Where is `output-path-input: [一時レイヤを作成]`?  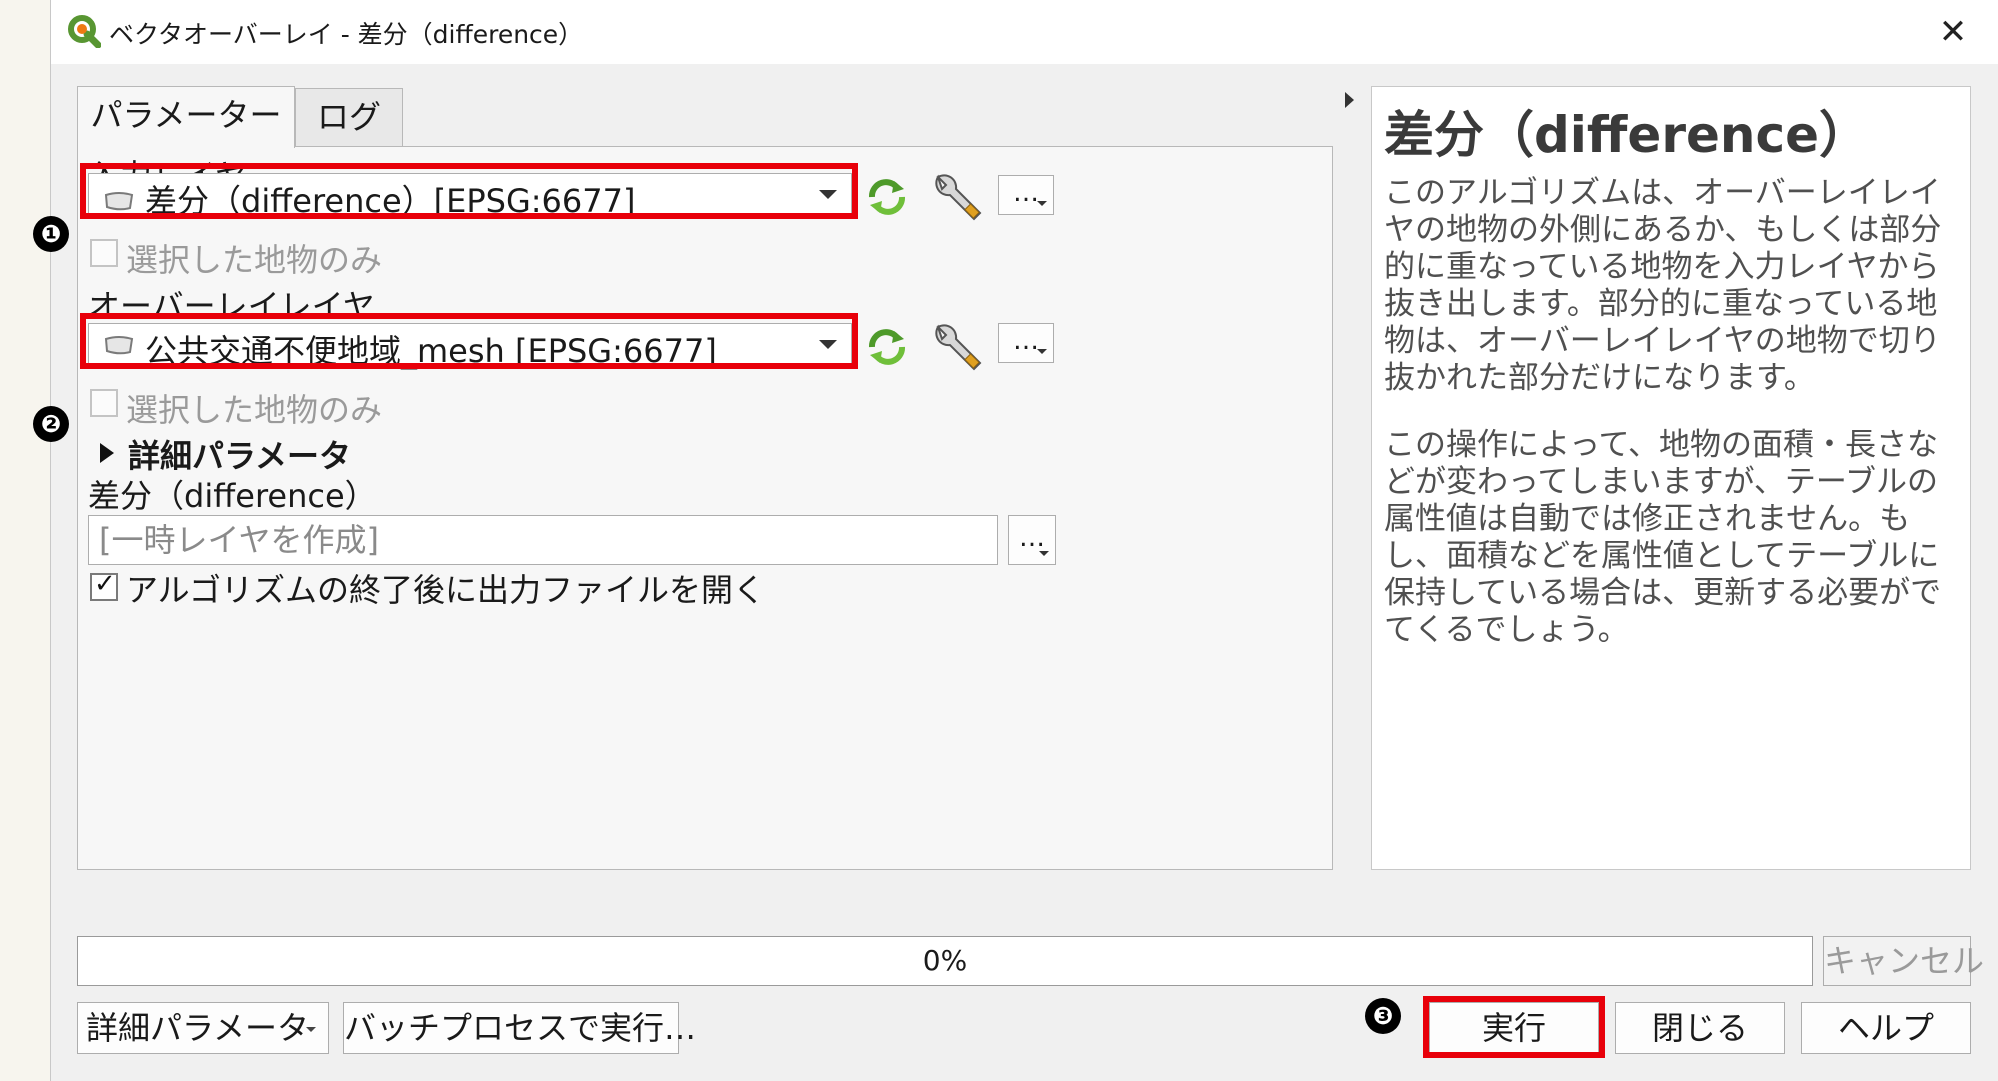
output-path-input: [一時レイヤを作成] is located at coordinates (543, 540).